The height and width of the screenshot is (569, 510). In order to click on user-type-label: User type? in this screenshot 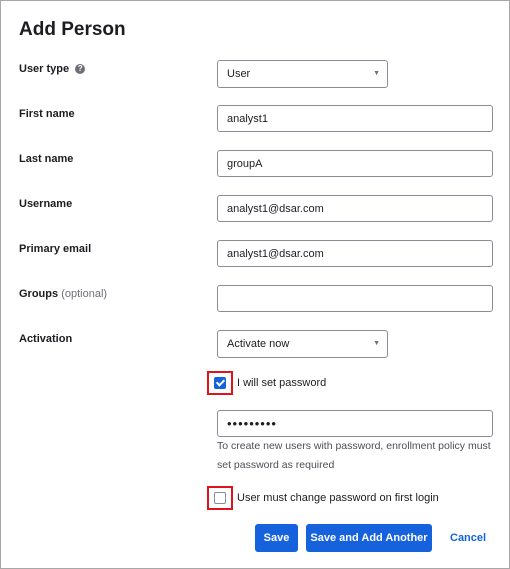, I will do `click(52, 69)`.